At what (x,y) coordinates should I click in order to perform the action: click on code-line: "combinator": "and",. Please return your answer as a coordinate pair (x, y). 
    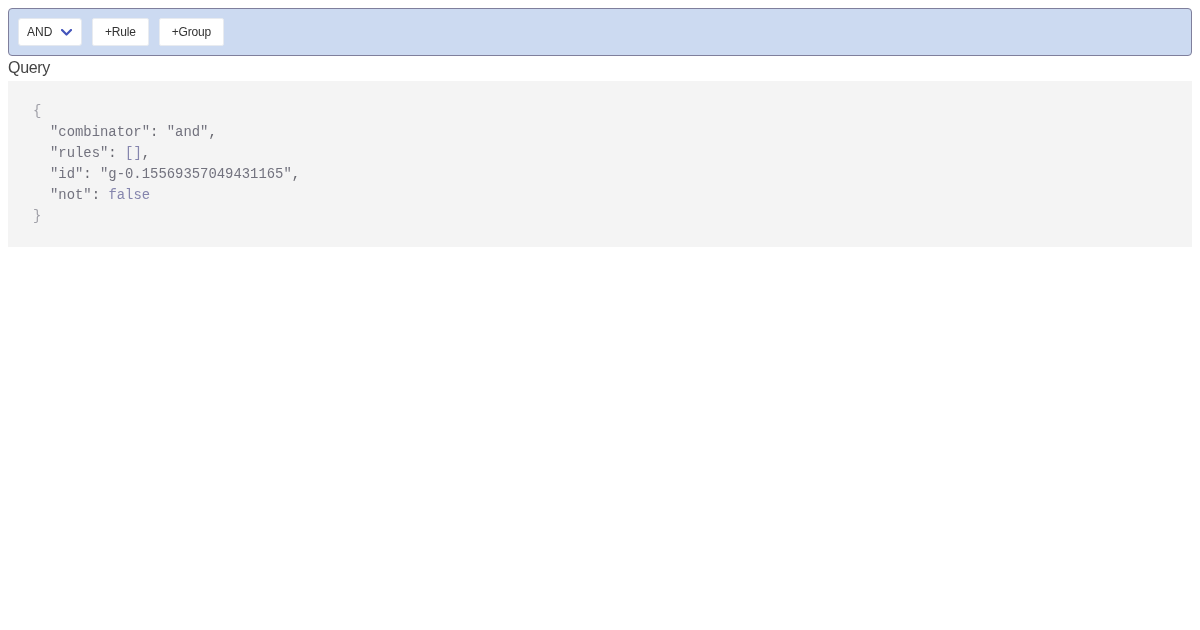
    Looking at the image, I should click on (133, 132).